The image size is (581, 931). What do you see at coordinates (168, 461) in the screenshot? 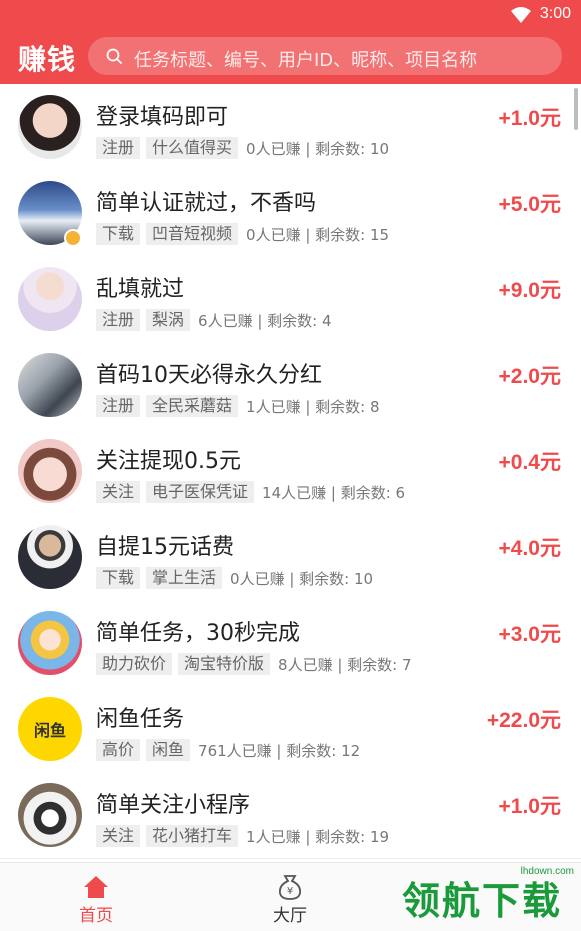
I see `task-title: 关注提现0.5元` at bounding box center [168, 461].